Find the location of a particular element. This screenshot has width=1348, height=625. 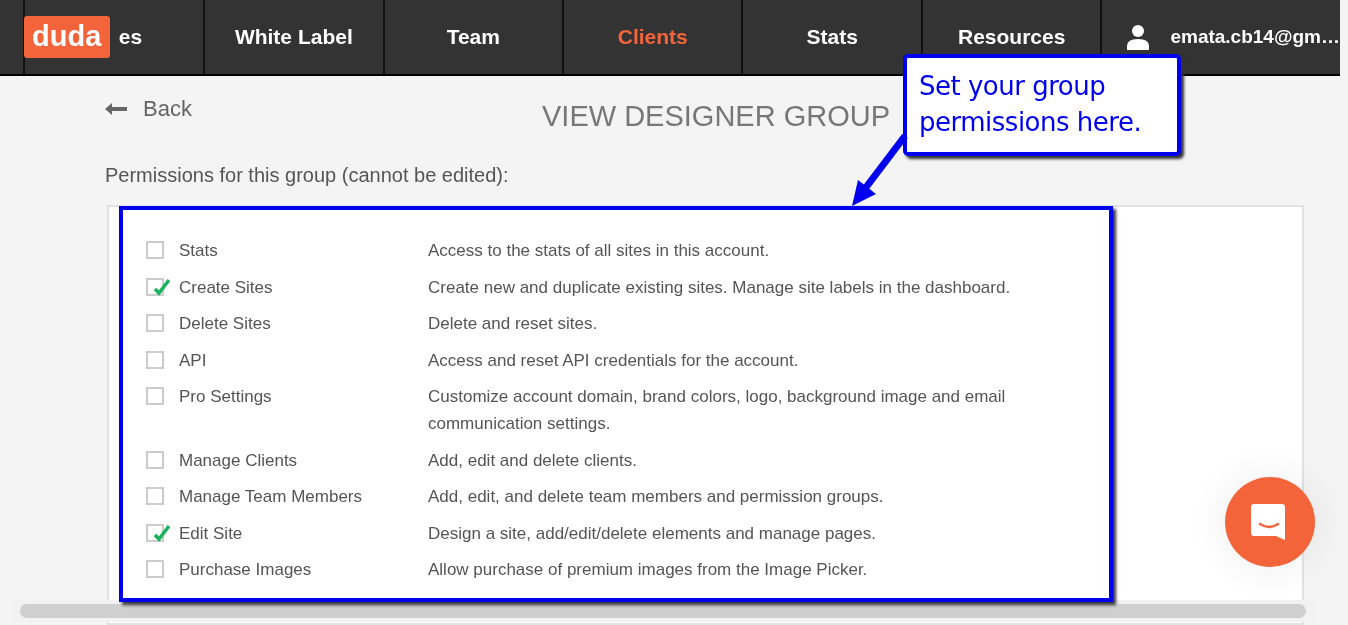

page-title: VIEW DESIGNER GROUP is located at coordinates (716, 116).